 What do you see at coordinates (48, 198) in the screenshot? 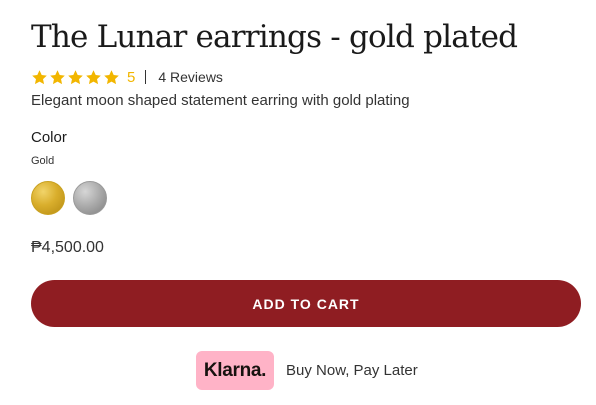
I see `swatch-gold` at bounding box center [48, 198].